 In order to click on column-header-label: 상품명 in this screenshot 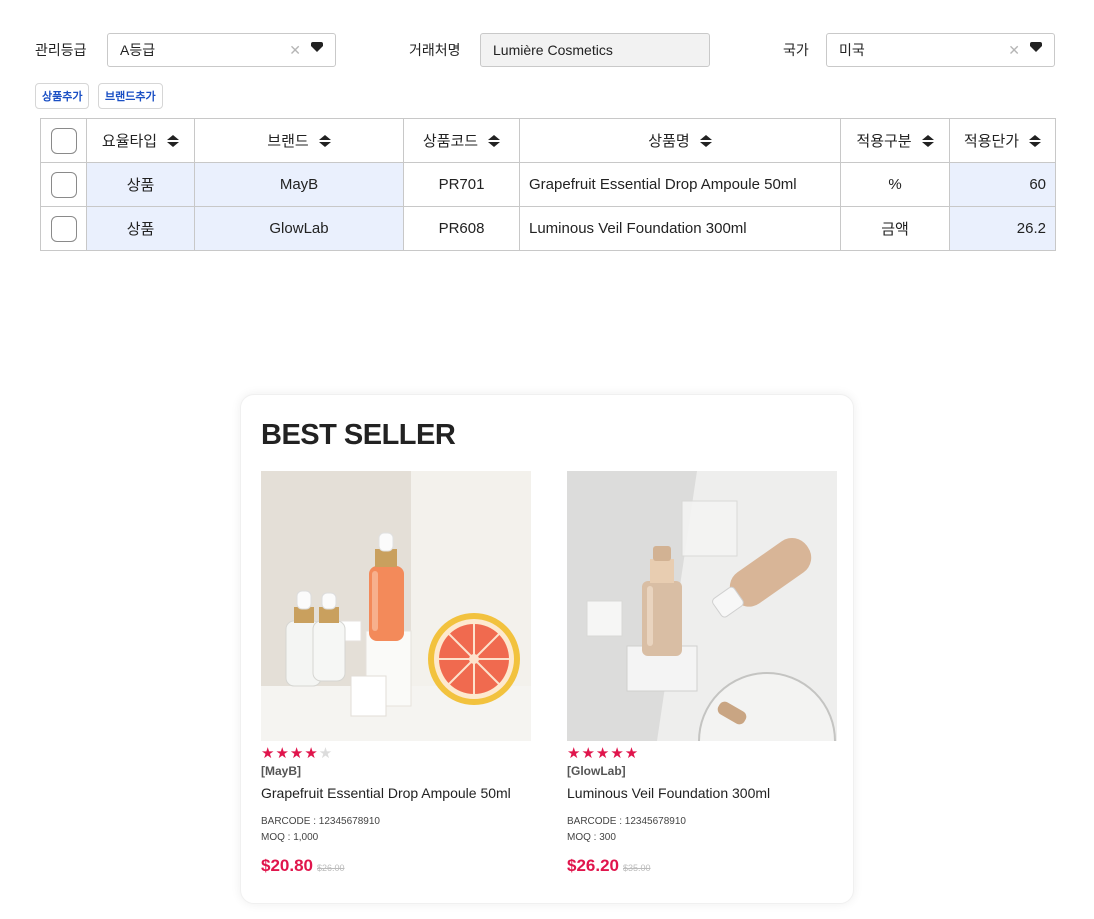, I will do `click(669, 141)`.